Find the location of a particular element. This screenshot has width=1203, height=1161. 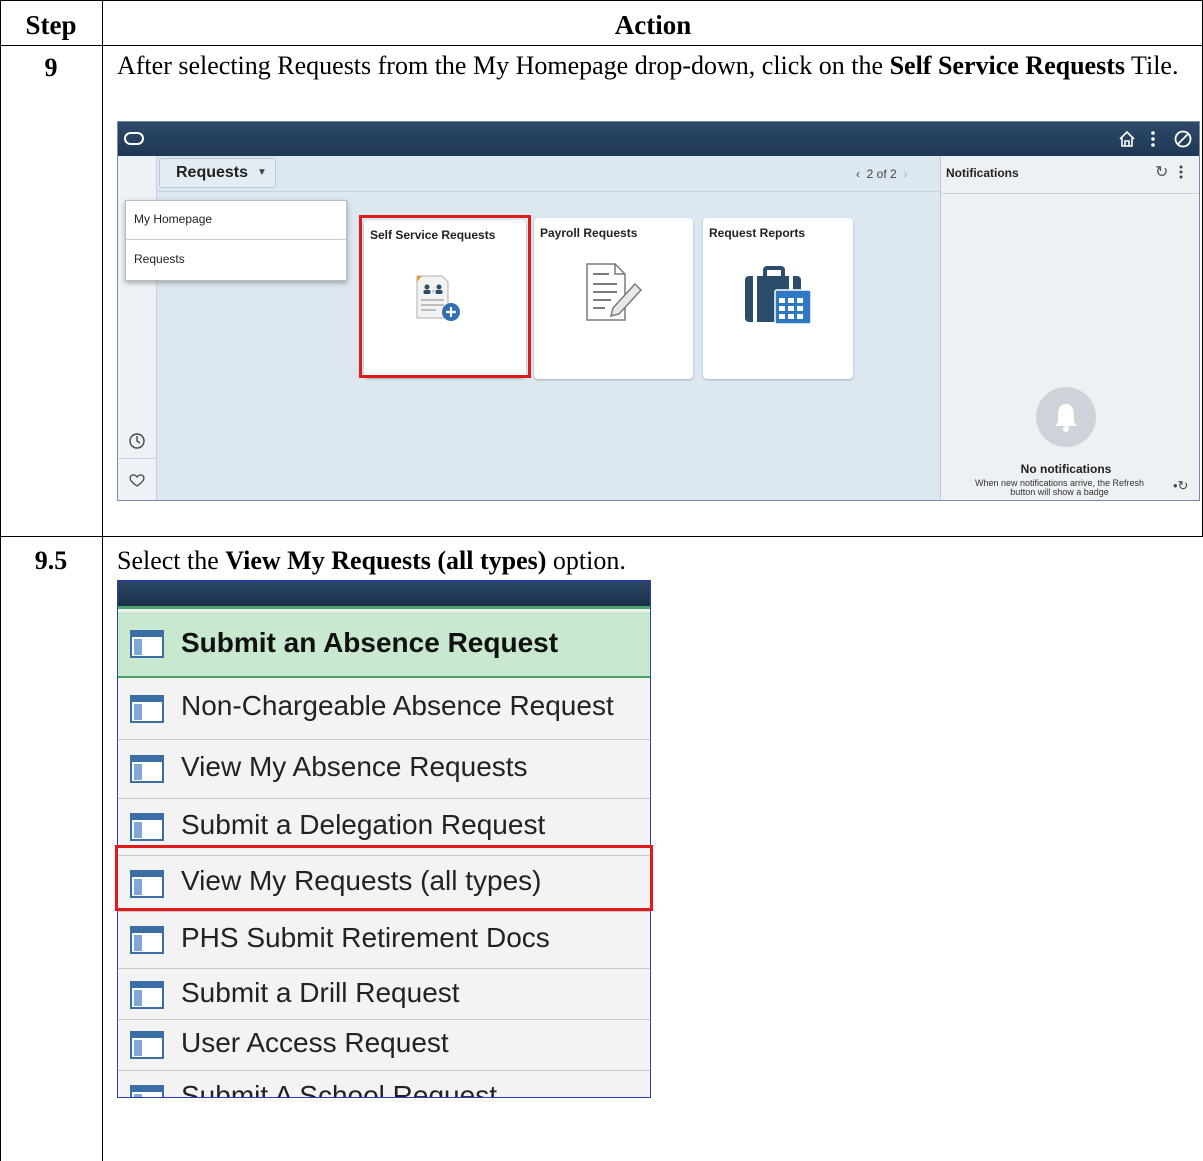

homepage-menu: My Homepage Requests is located at coordinates (236, 240).